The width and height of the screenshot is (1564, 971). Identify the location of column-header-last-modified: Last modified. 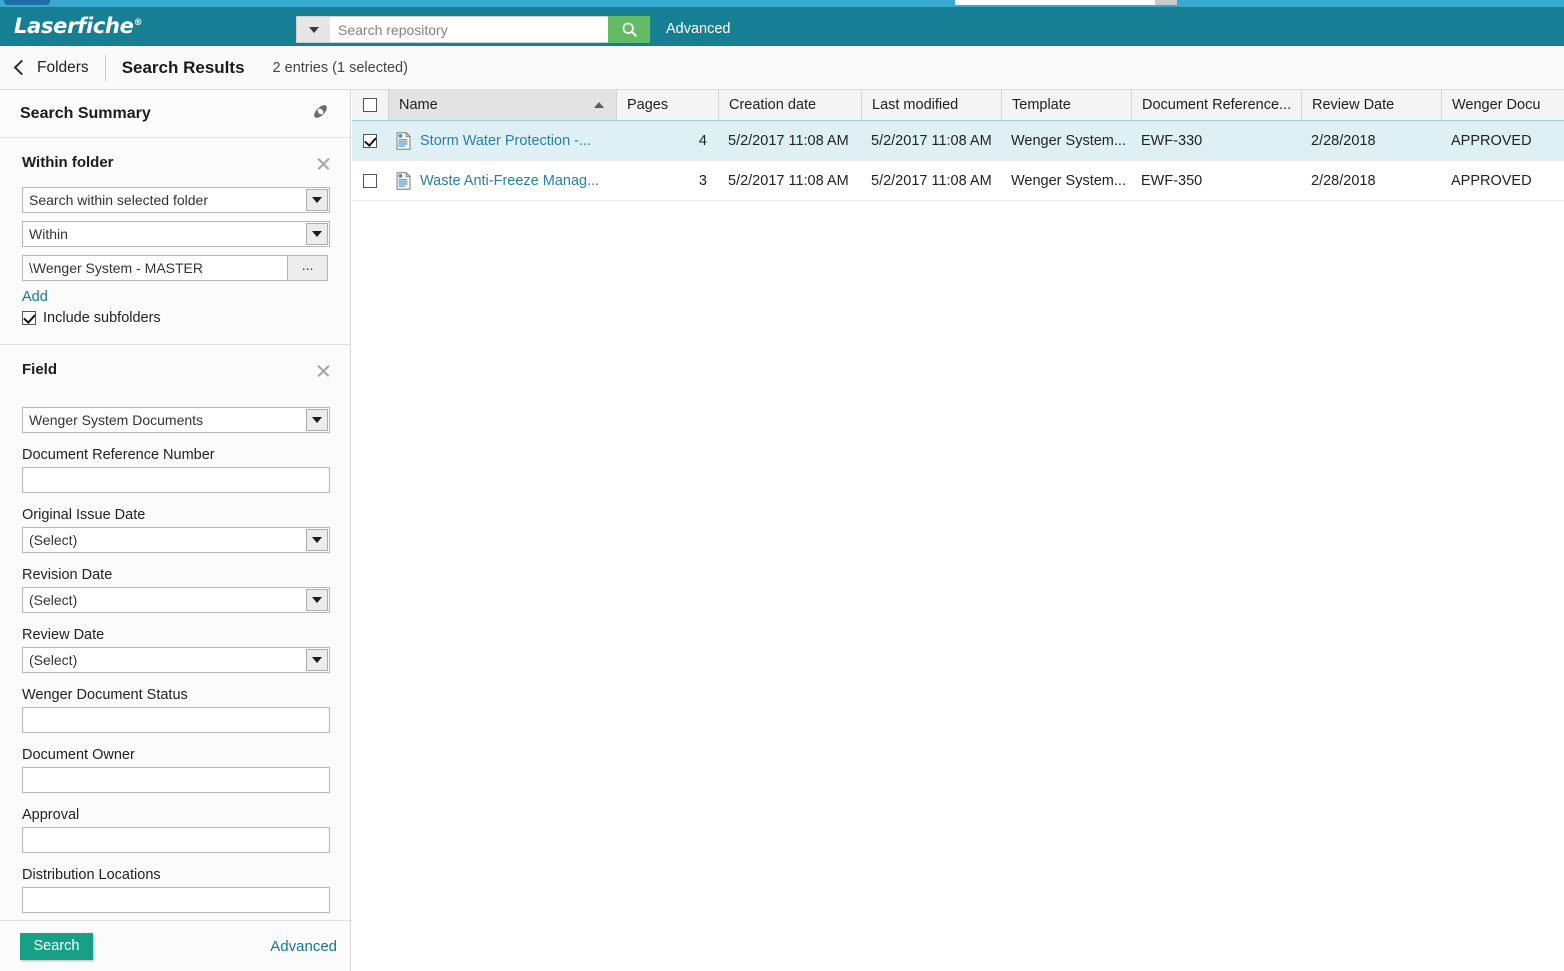
(931, 105).